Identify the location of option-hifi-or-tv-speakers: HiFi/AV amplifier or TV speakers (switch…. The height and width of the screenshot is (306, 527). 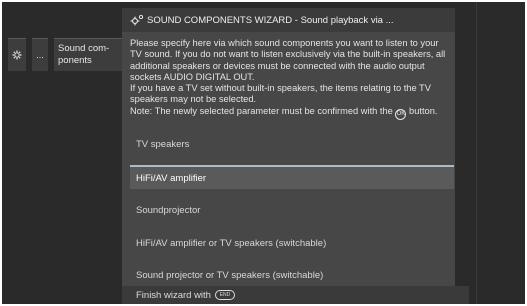
(292, 243).